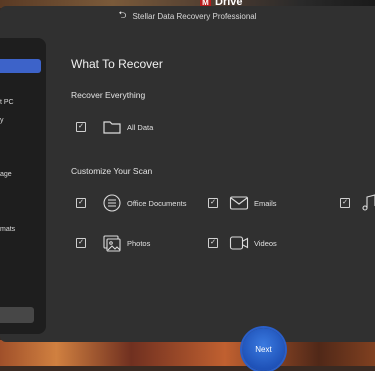  What do you see at coordinates (7, 229) in the screenshot?
I see `sidebar-item-4: mats` at bounding box center [7, 229].